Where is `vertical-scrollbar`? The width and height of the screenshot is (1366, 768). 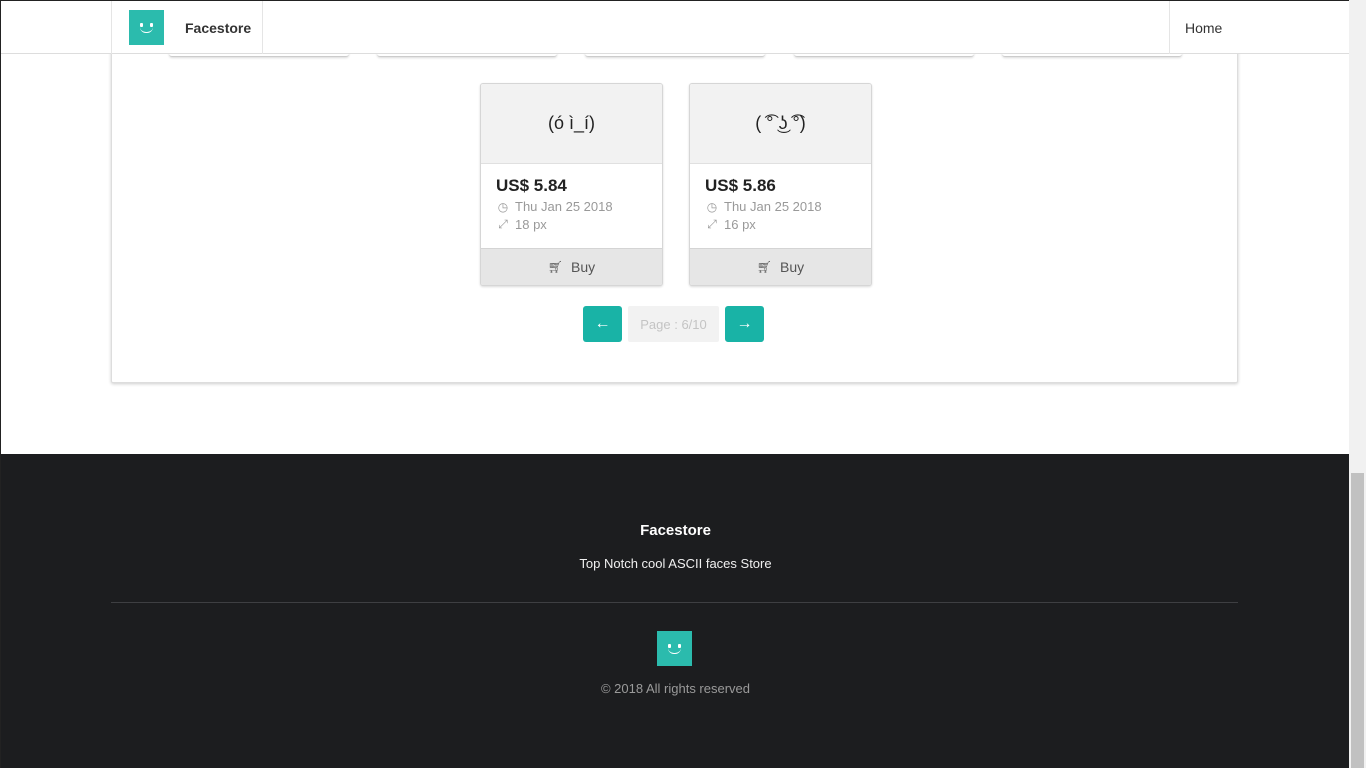 vertical-scrollbar is located at coordinates (1357, 384).